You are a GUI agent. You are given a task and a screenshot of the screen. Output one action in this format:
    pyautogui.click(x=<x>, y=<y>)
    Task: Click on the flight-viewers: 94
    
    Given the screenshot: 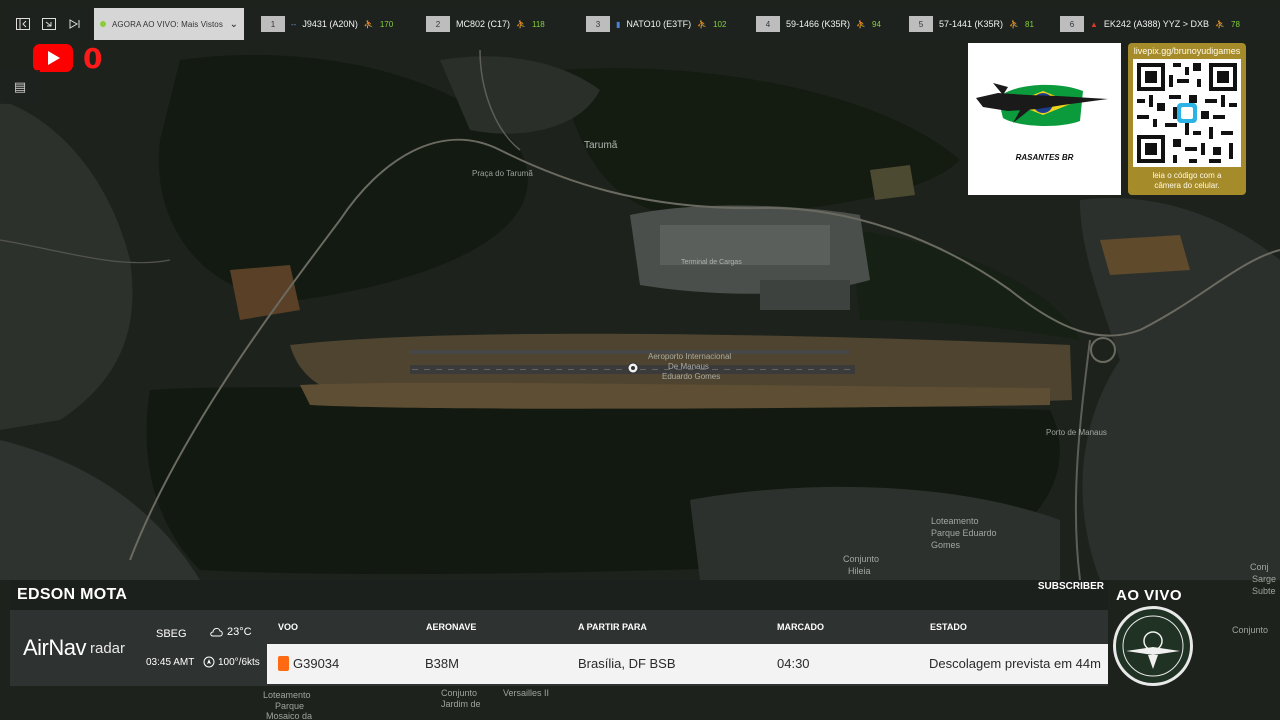 What is the action you would take?
    pyautogui.click(x=876, y=24)
    